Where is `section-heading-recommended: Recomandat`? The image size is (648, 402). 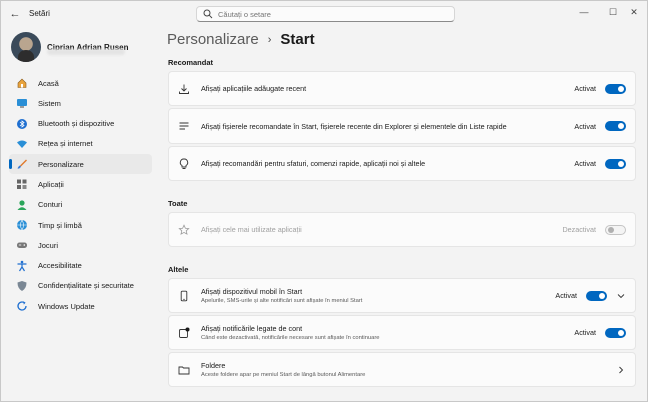
section-heading-recommended: Recomandat is located at coordinates (191, 62).